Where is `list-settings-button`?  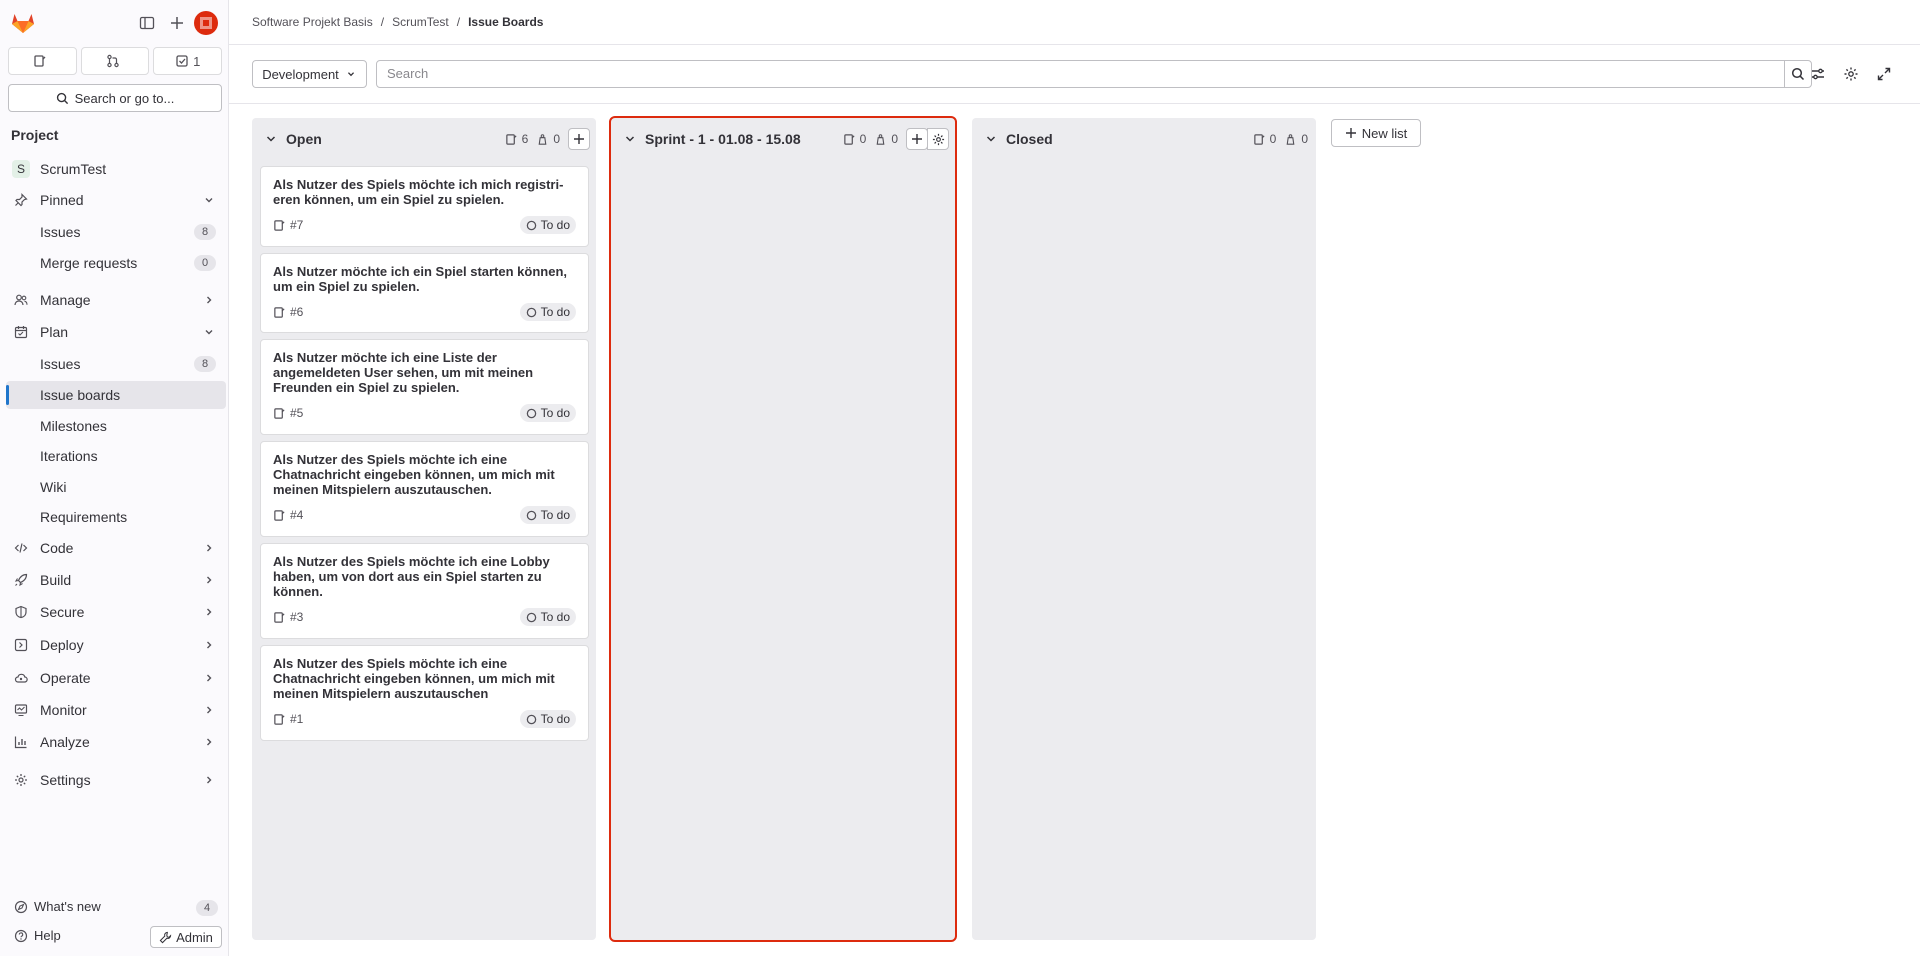
list-settings-button is located at coordinates (938, 139).